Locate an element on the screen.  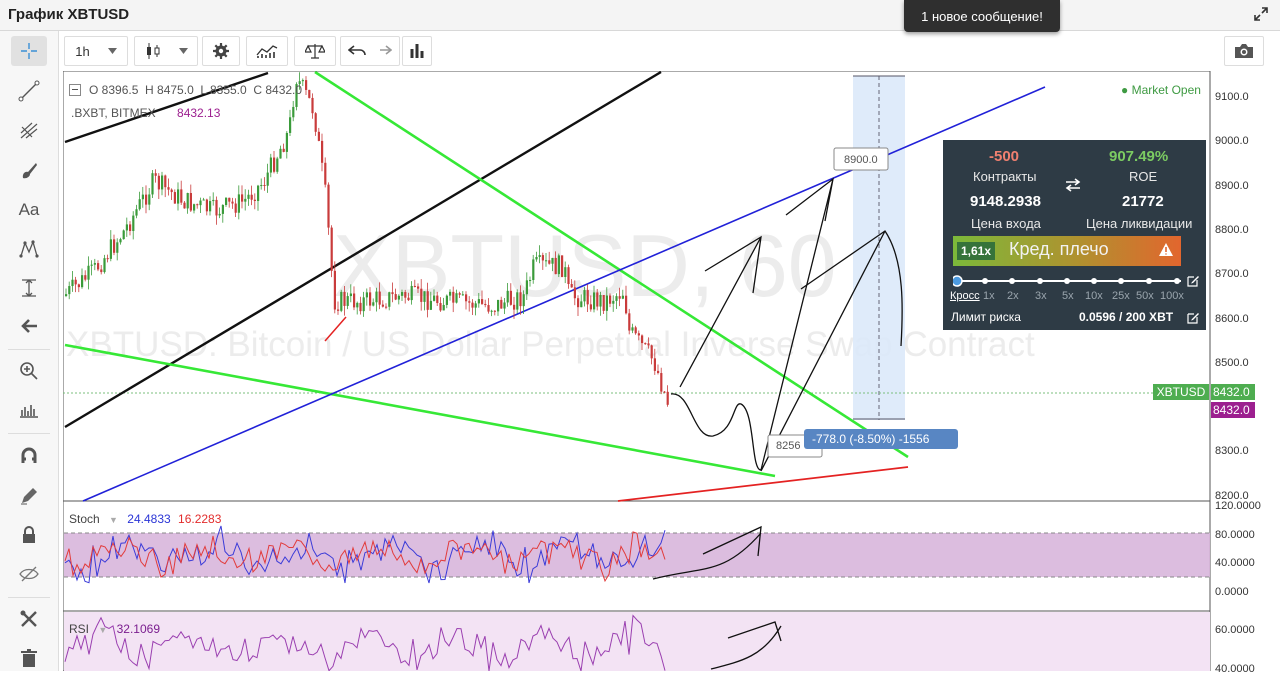
leverage-bar: 1,61x Кред. плечо is located at coordinates (1067, 251).